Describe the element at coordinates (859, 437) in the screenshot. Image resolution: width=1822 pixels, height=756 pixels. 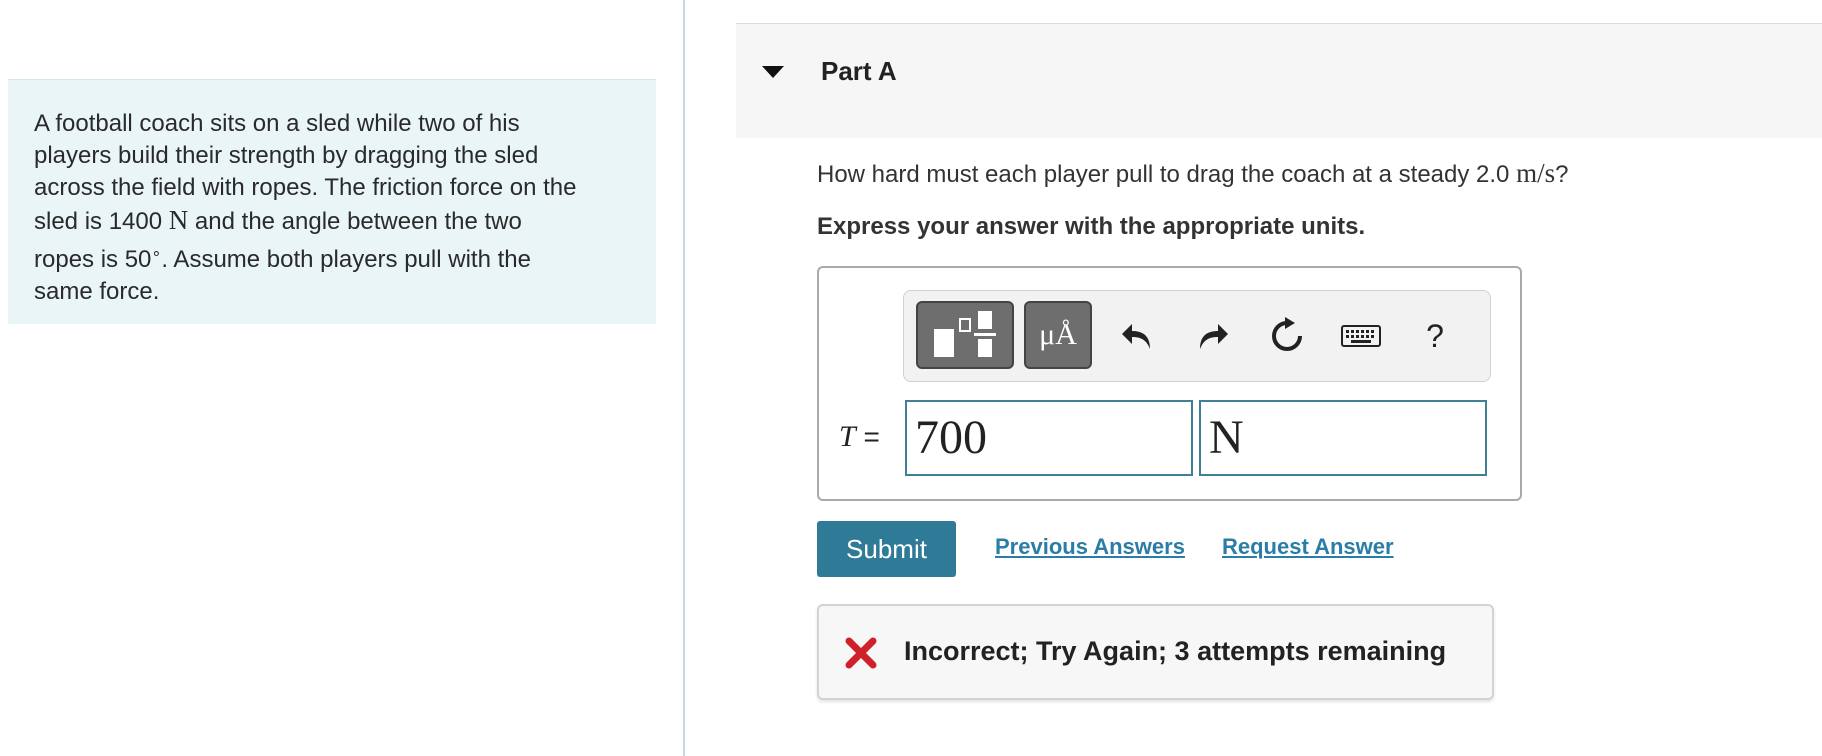
I see `answer-variable-label: T =` at that location.